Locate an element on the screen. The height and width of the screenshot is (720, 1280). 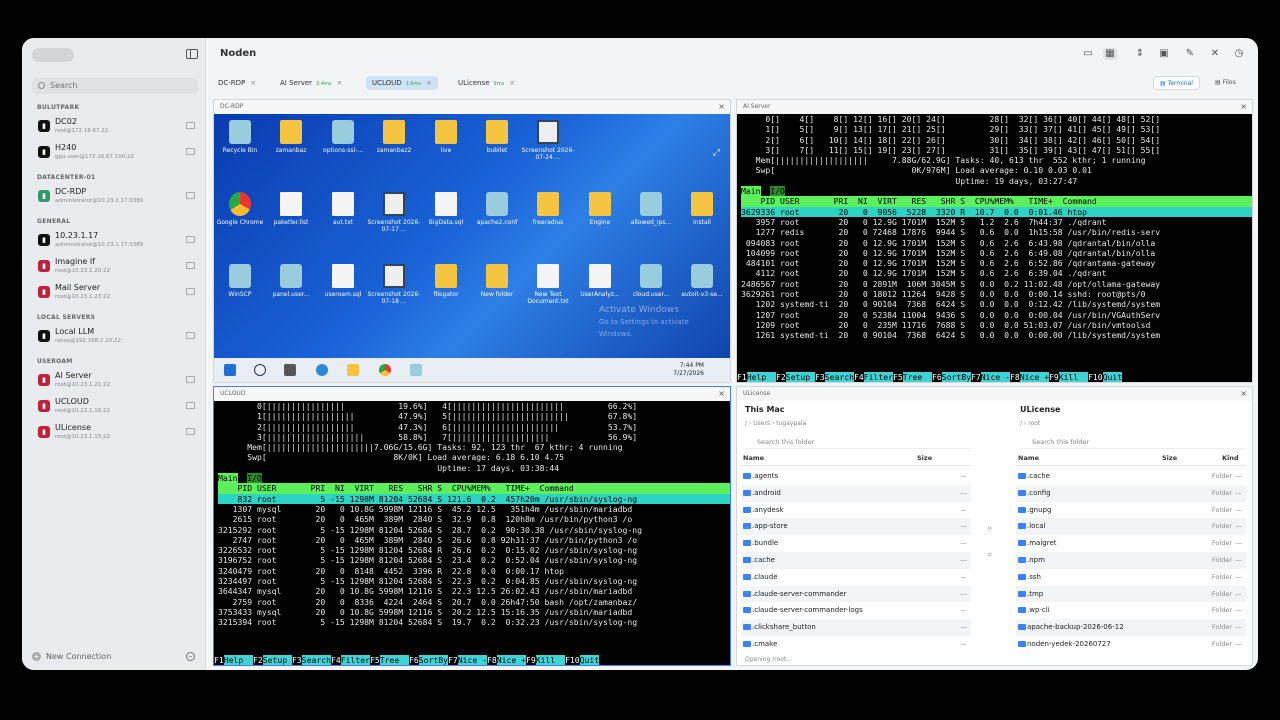
function-key: F5 is located at coordinates (898, 377).